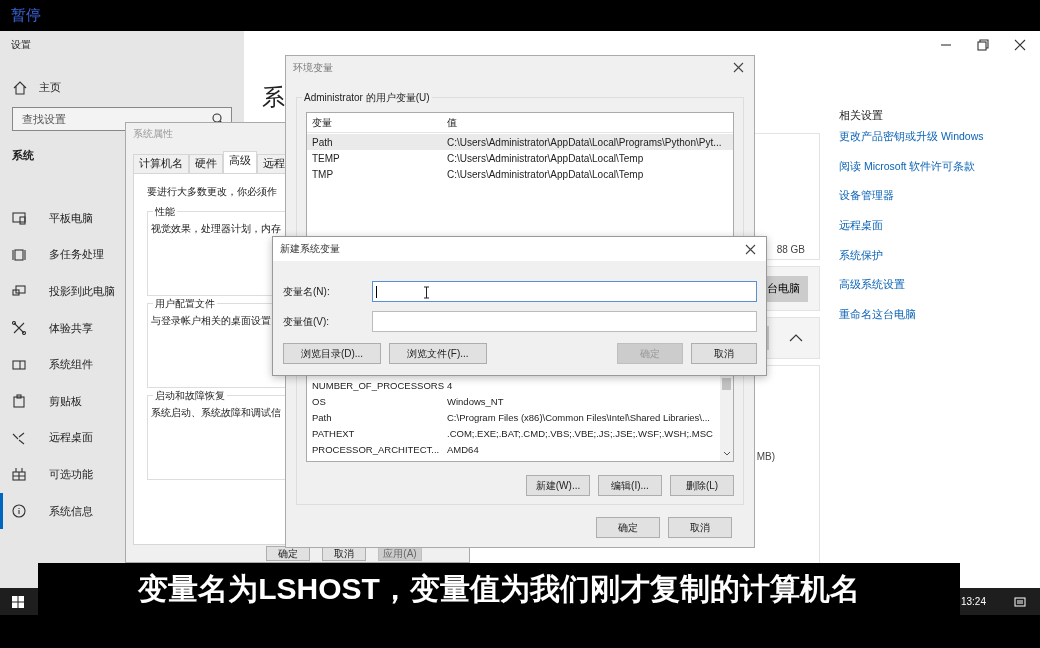 The width and height of the screenshot is (1040, 648). Describe the element at coordinates (23, 155) in the screenshot. I see `section-title: 系统` at that location.